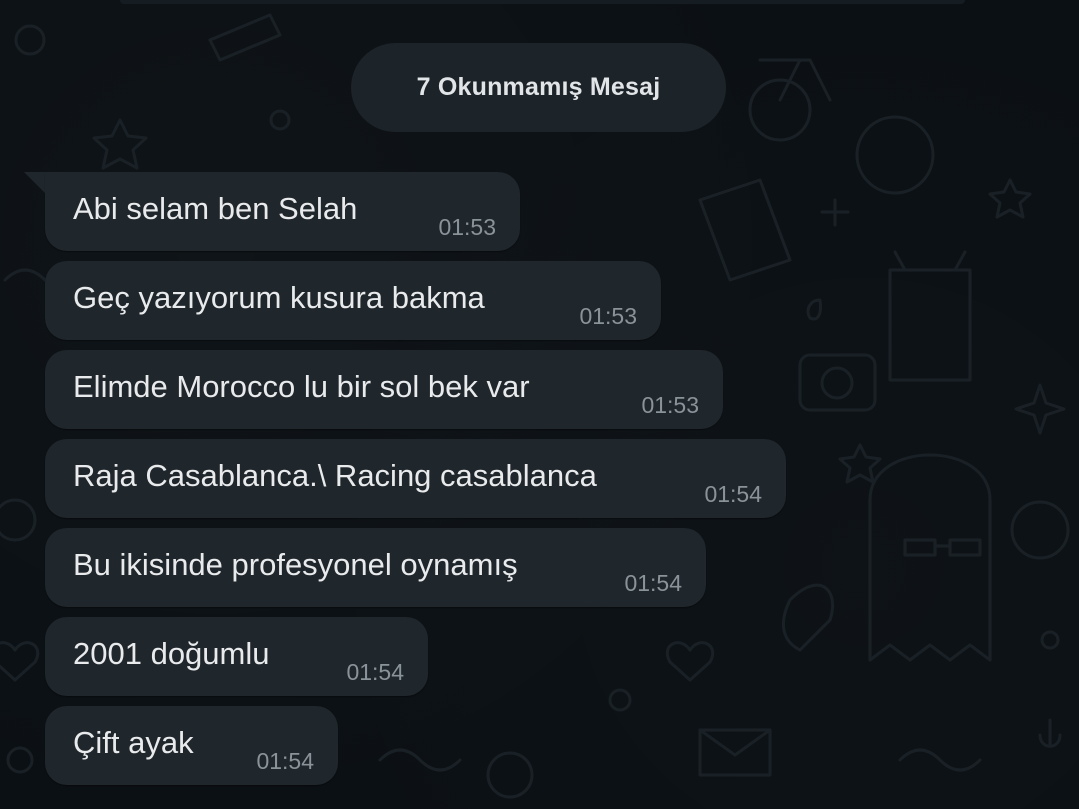 This screenshot has width=1079, height=809. Describe the element at coordinates (133, 742) in the screenshot. I see `message-text: Çift ayak` at that location.